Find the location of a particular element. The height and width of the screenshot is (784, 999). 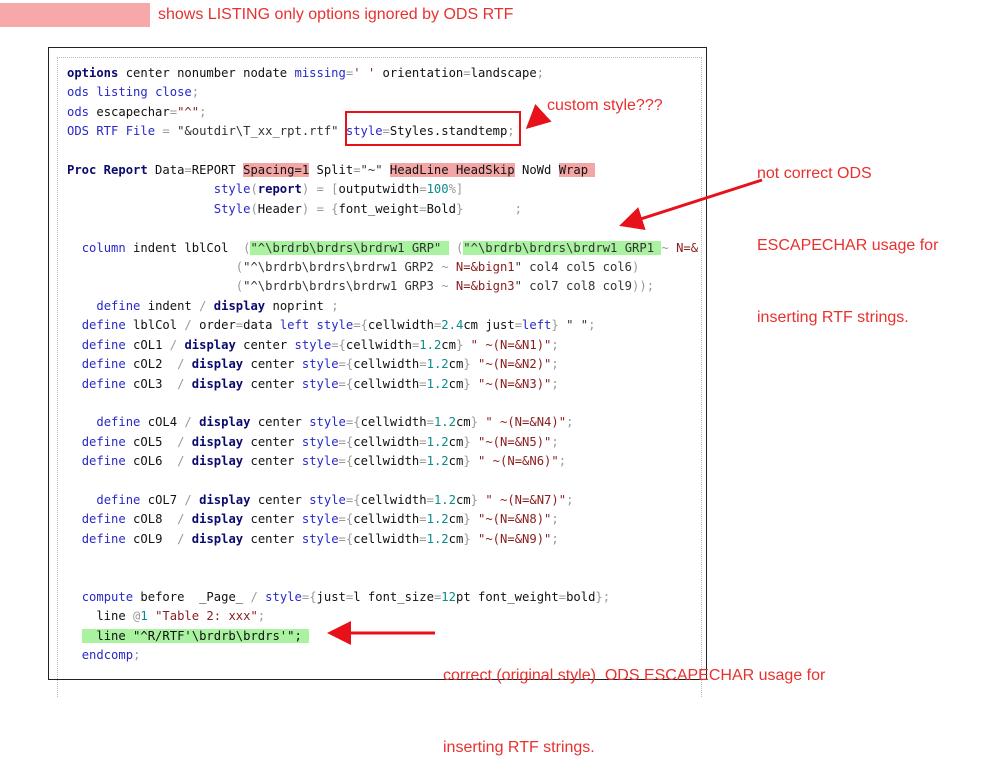

note-custom-style: custom style??? is located at coordinates (605, 105).